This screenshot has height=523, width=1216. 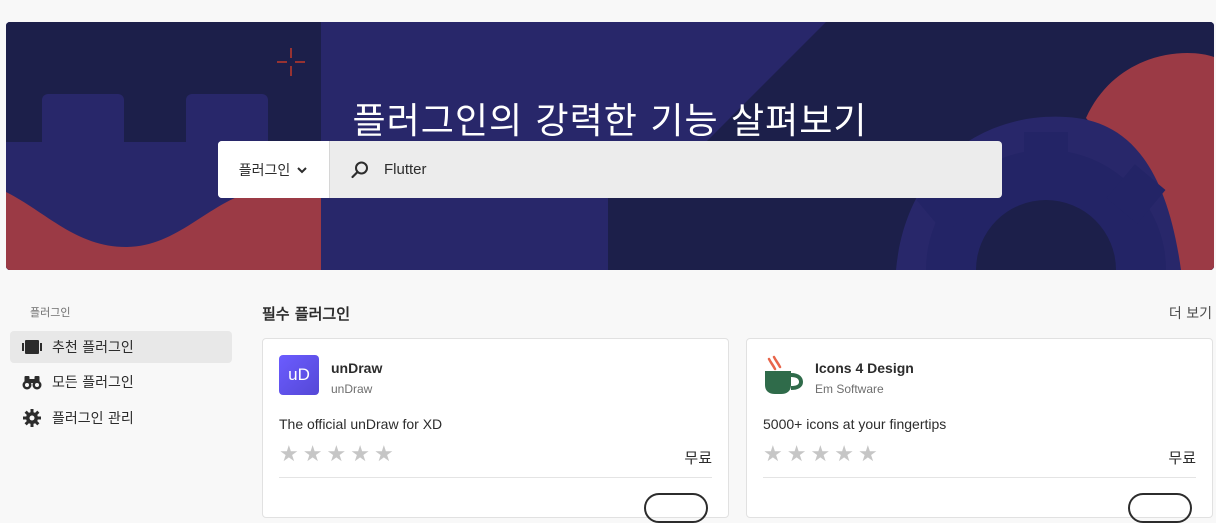 I want to click on sidebar-item-label: 모든 플러그인, so click(x=93, y=383).